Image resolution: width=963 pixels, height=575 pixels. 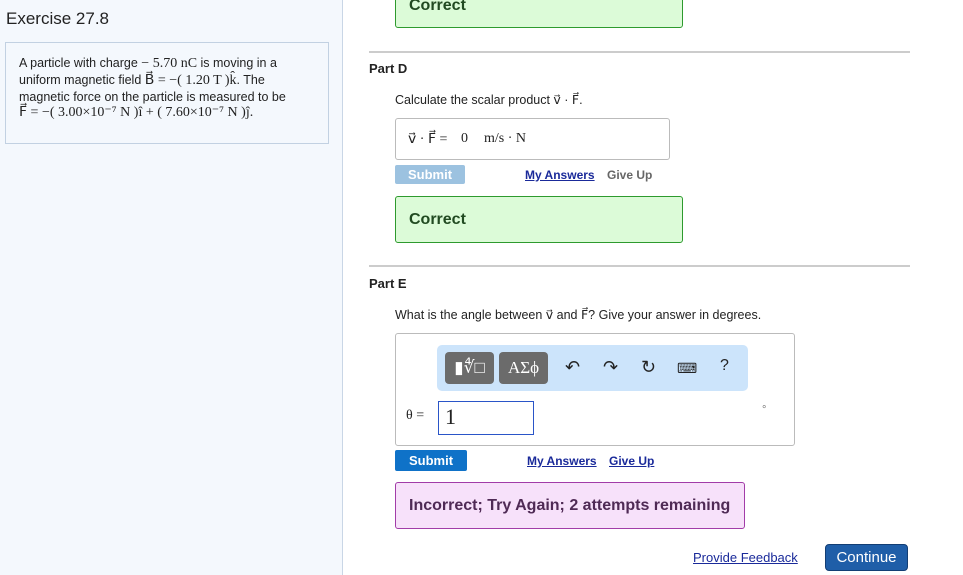 I want to click on part-e-give-up-link: Give Up, so click(x=631, y=461).